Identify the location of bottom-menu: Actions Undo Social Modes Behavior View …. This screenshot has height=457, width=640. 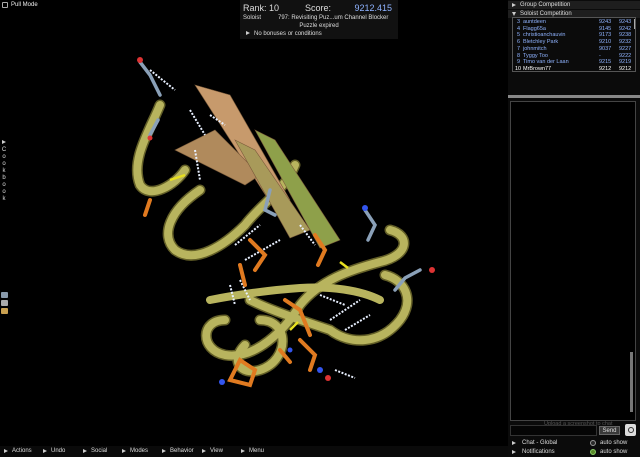
(254, 451).